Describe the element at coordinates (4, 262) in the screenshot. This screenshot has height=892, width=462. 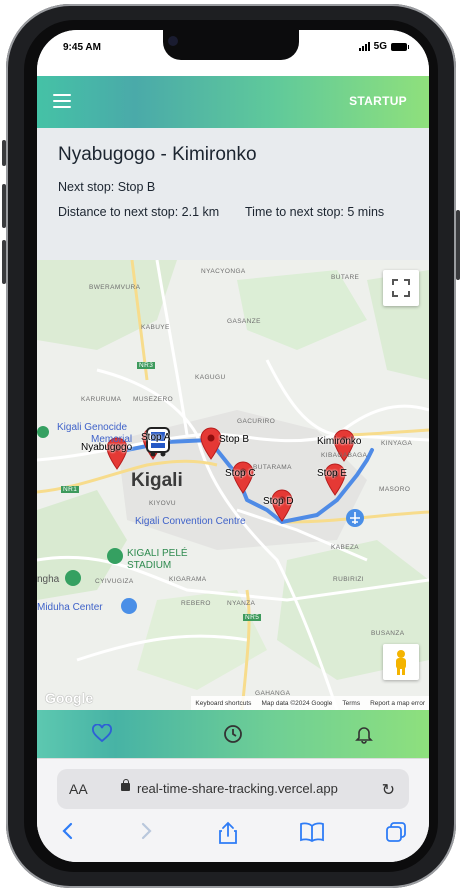
I see `side-button-volume-down` at that location.